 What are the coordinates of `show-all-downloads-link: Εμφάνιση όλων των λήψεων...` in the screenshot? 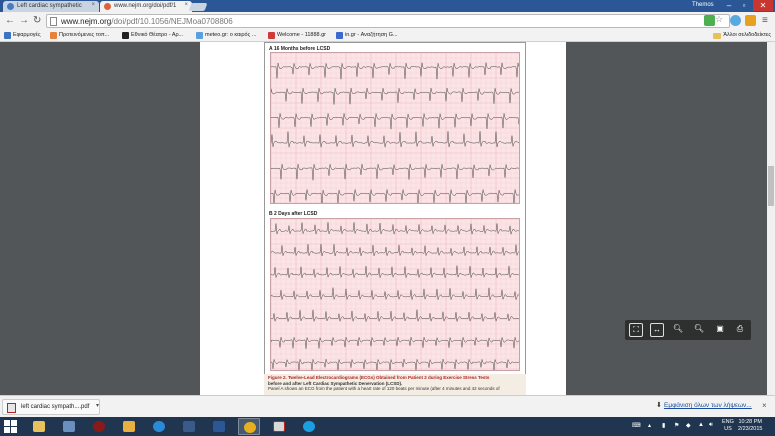 It's located at (708, 405).